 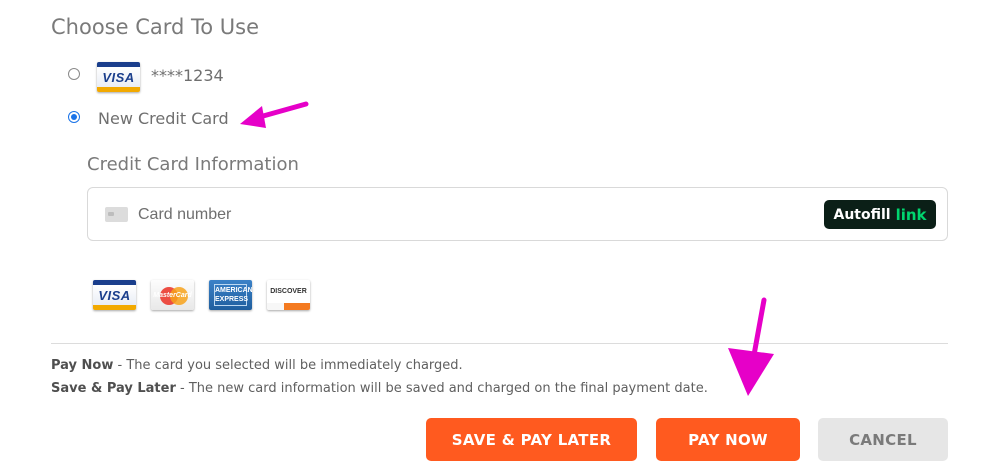 I want to click on cancel-button: CANCEL, so click(x=883, y=439).